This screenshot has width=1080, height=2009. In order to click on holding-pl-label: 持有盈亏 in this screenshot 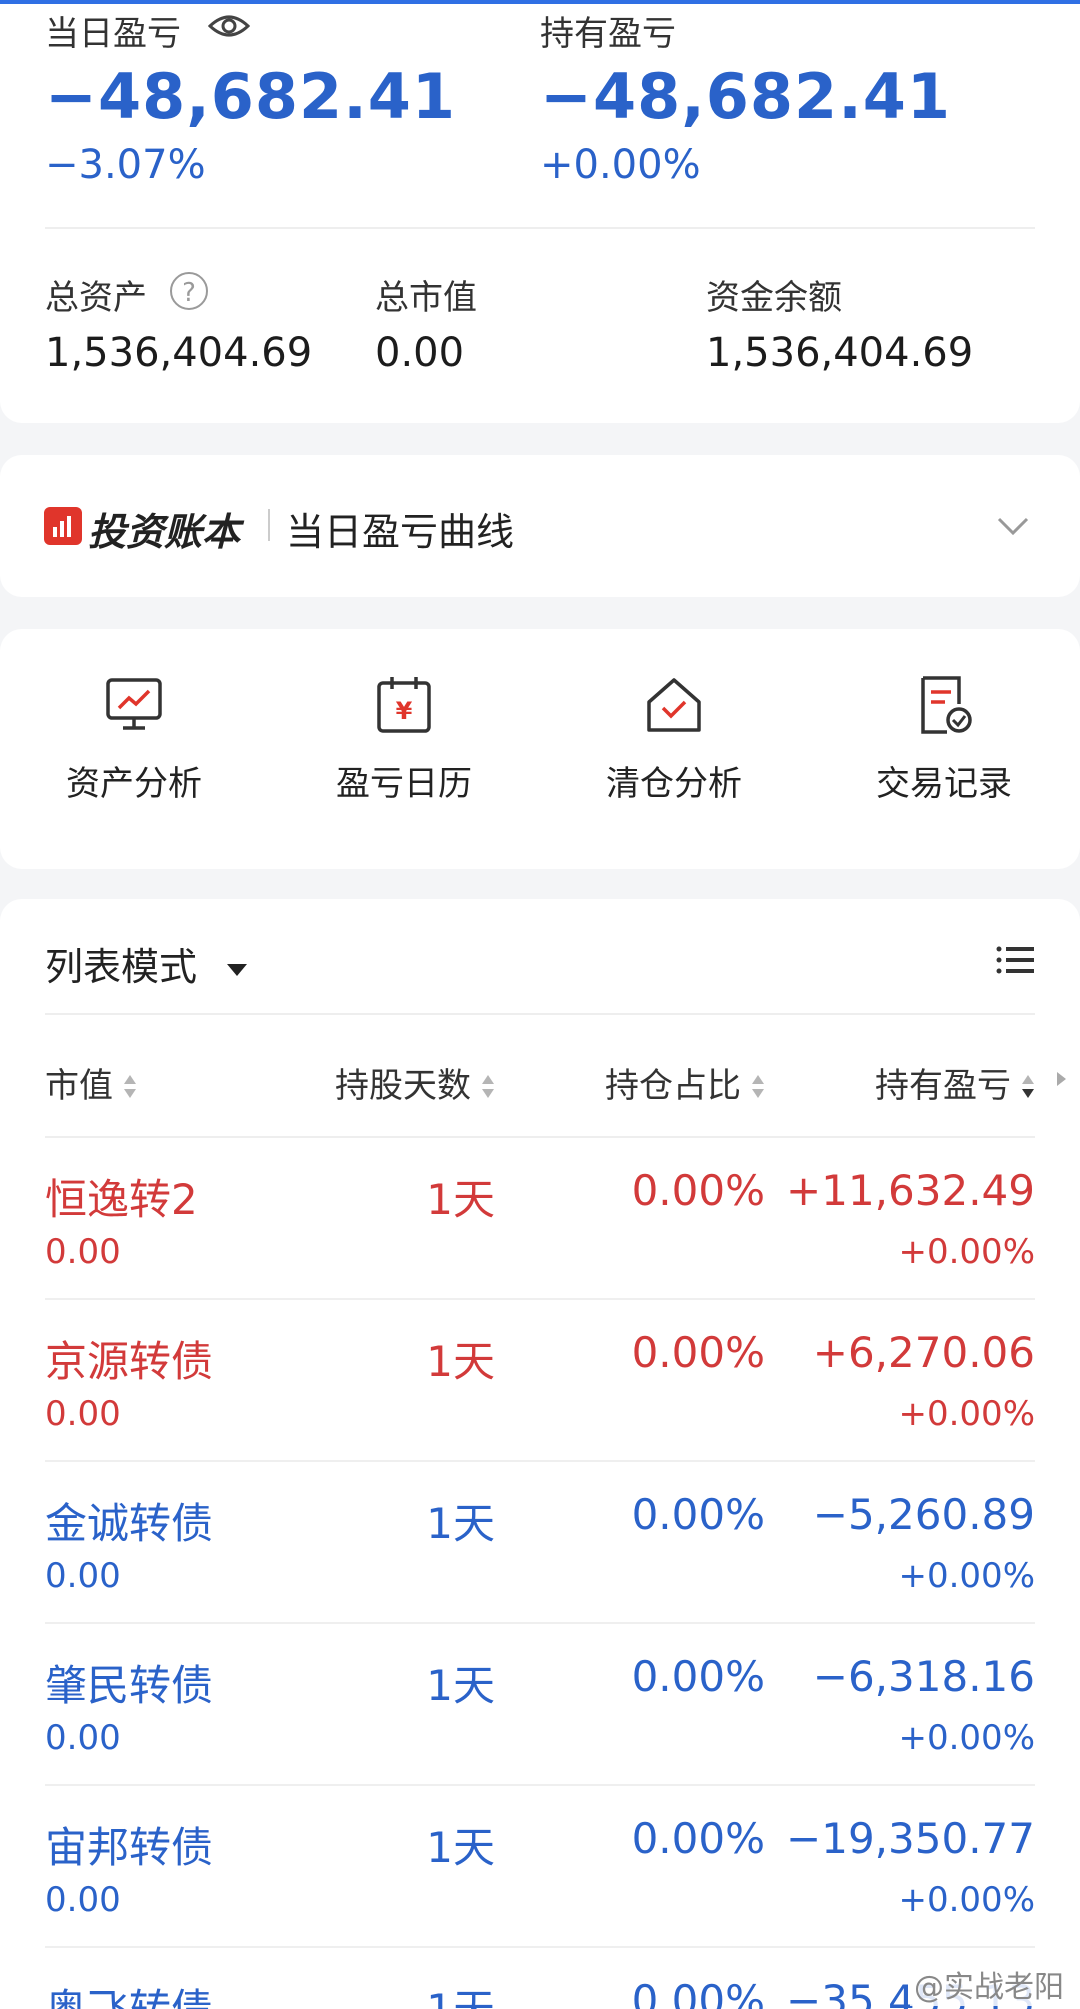, I will do `click(608, 34)`.